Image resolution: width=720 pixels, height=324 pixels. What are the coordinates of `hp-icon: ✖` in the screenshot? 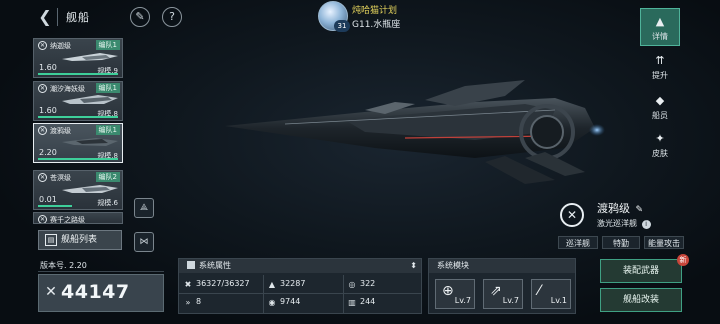 It's located at (188, 284).